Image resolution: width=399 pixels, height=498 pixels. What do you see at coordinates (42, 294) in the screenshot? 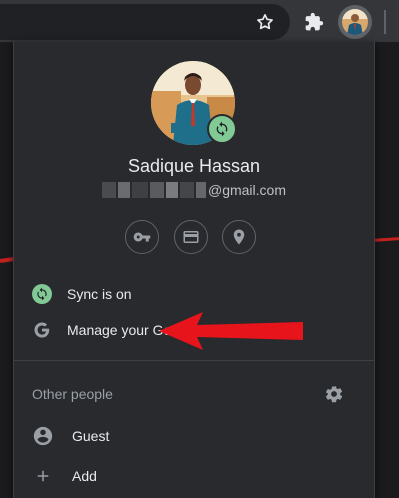
I see `sync-icon` at bounding box center [42, 294].